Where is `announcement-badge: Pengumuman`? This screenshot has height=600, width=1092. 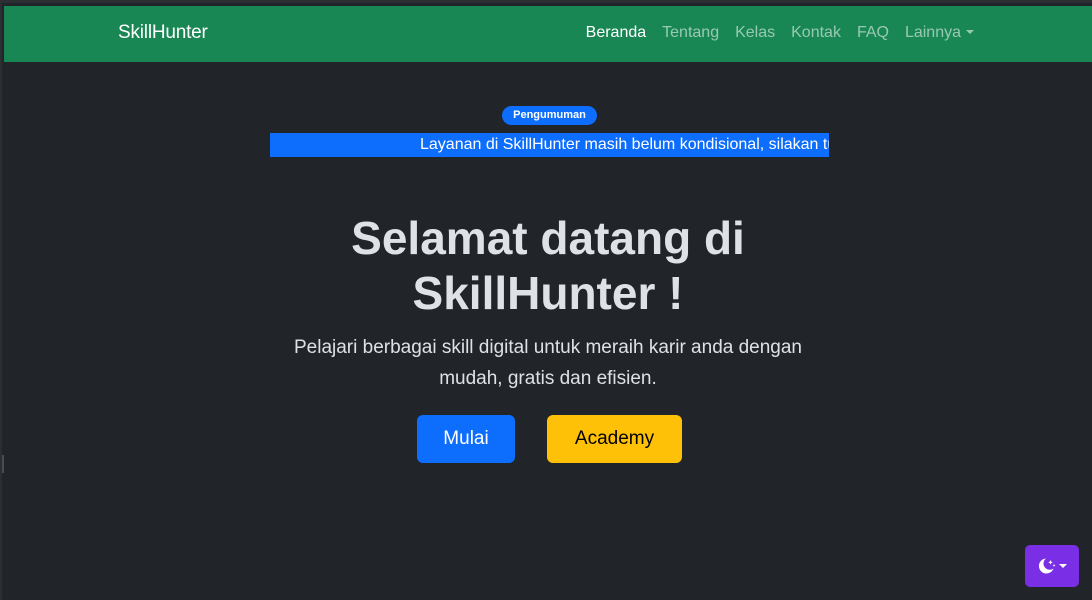
announcement-badge: Pengumuman is located at coordinates (549, 115).